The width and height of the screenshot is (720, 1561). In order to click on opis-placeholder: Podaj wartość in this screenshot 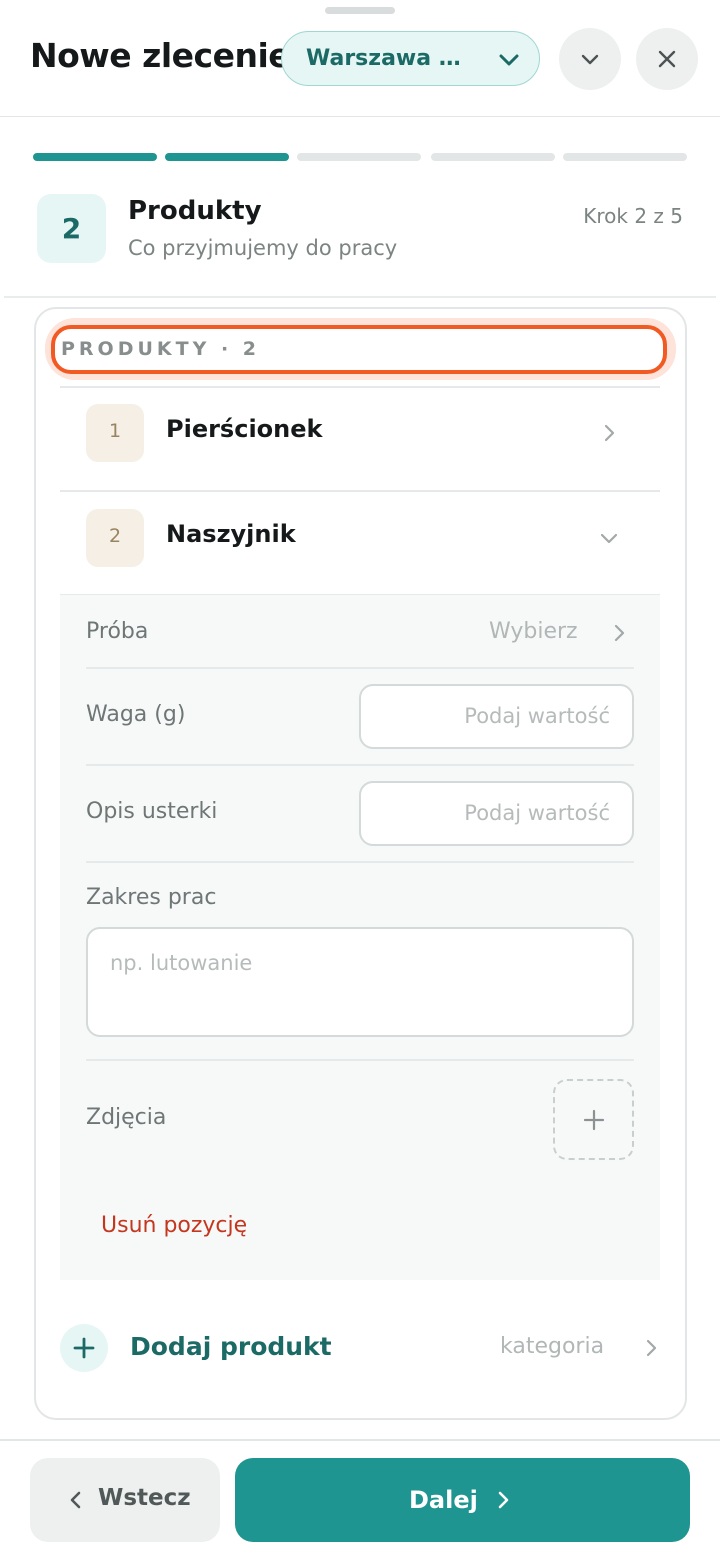, I will do `click(537, 813)`.